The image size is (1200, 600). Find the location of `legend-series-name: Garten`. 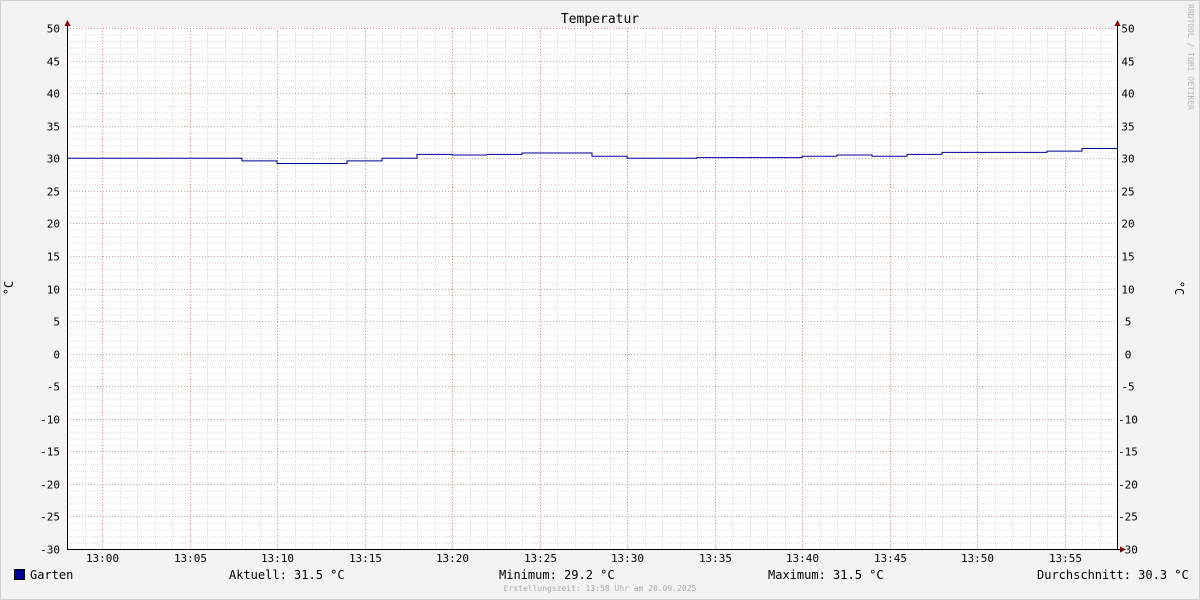

legend-series-name: Garten is located at coordinates (52, 575).